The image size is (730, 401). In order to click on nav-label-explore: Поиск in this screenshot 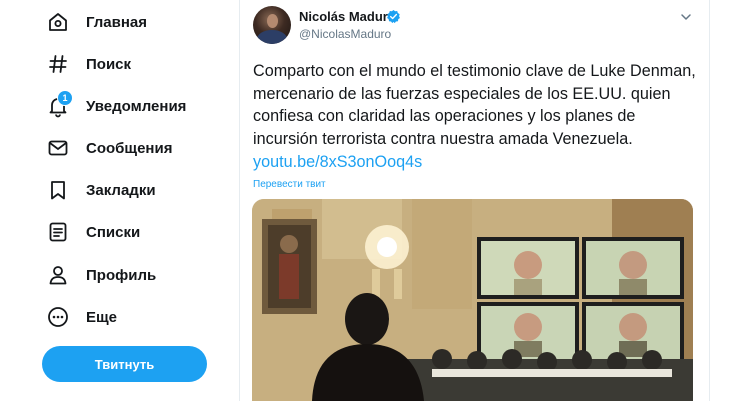, I will do `click(109, 64)`.